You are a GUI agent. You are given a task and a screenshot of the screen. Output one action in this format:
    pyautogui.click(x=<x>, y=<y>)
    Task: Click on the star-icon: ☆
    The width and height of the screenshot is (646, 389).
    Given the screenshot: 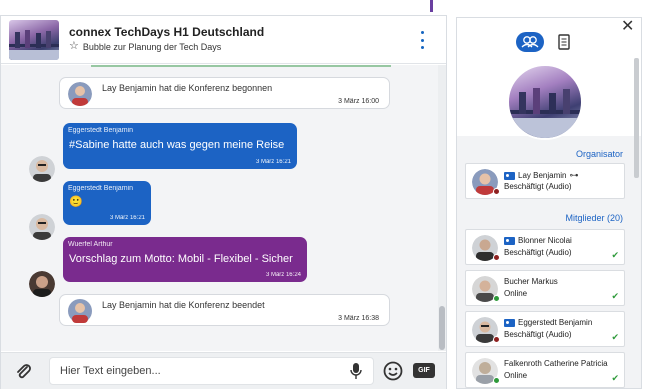 What is the action you would take?
    pyautogui.click(x=74, y=46)
    